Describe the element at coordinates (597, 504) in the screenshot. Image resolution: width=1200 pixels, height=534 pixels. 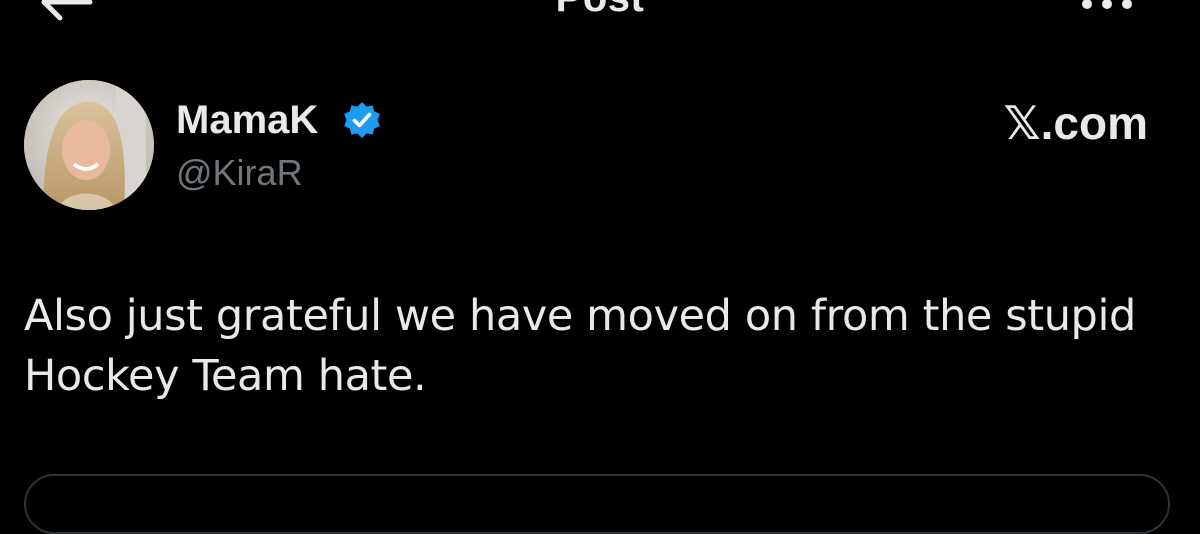
I see `quoted-post-card` at that location.